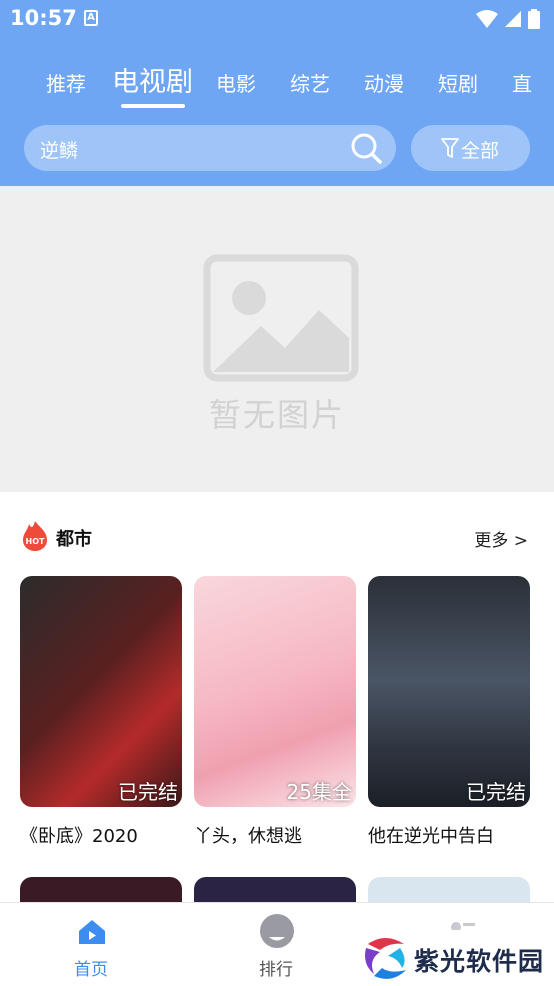  I want to click on filter-icon, so click(450, 148).